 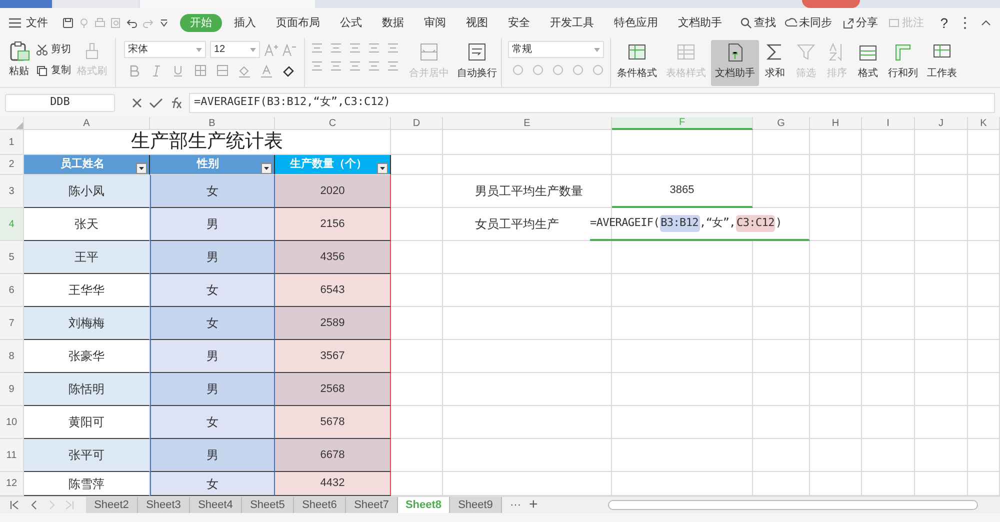 I want to click on ribbon-tab: 插入, so click(x=245, y=23).